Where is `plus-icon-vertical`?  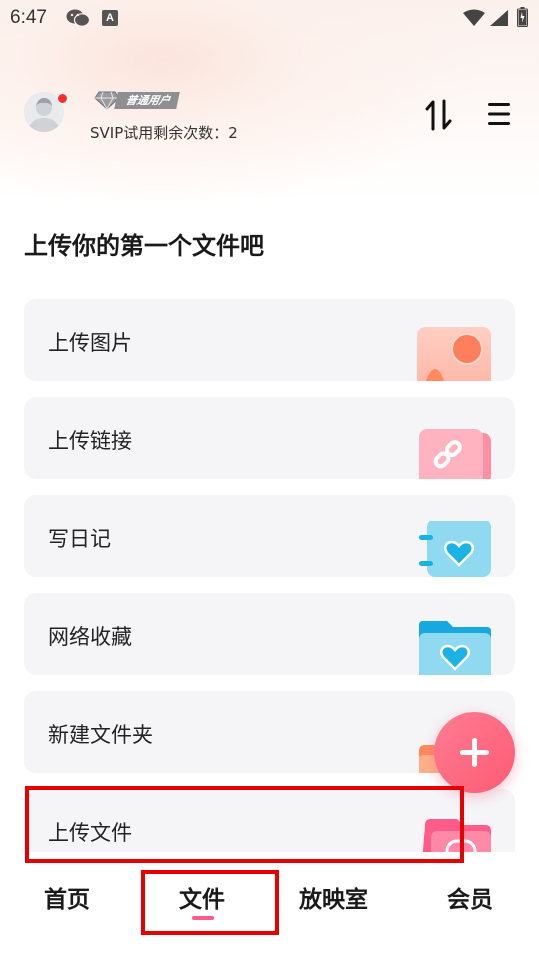
plus-icon-vertical is located at coordinates (474, 752).